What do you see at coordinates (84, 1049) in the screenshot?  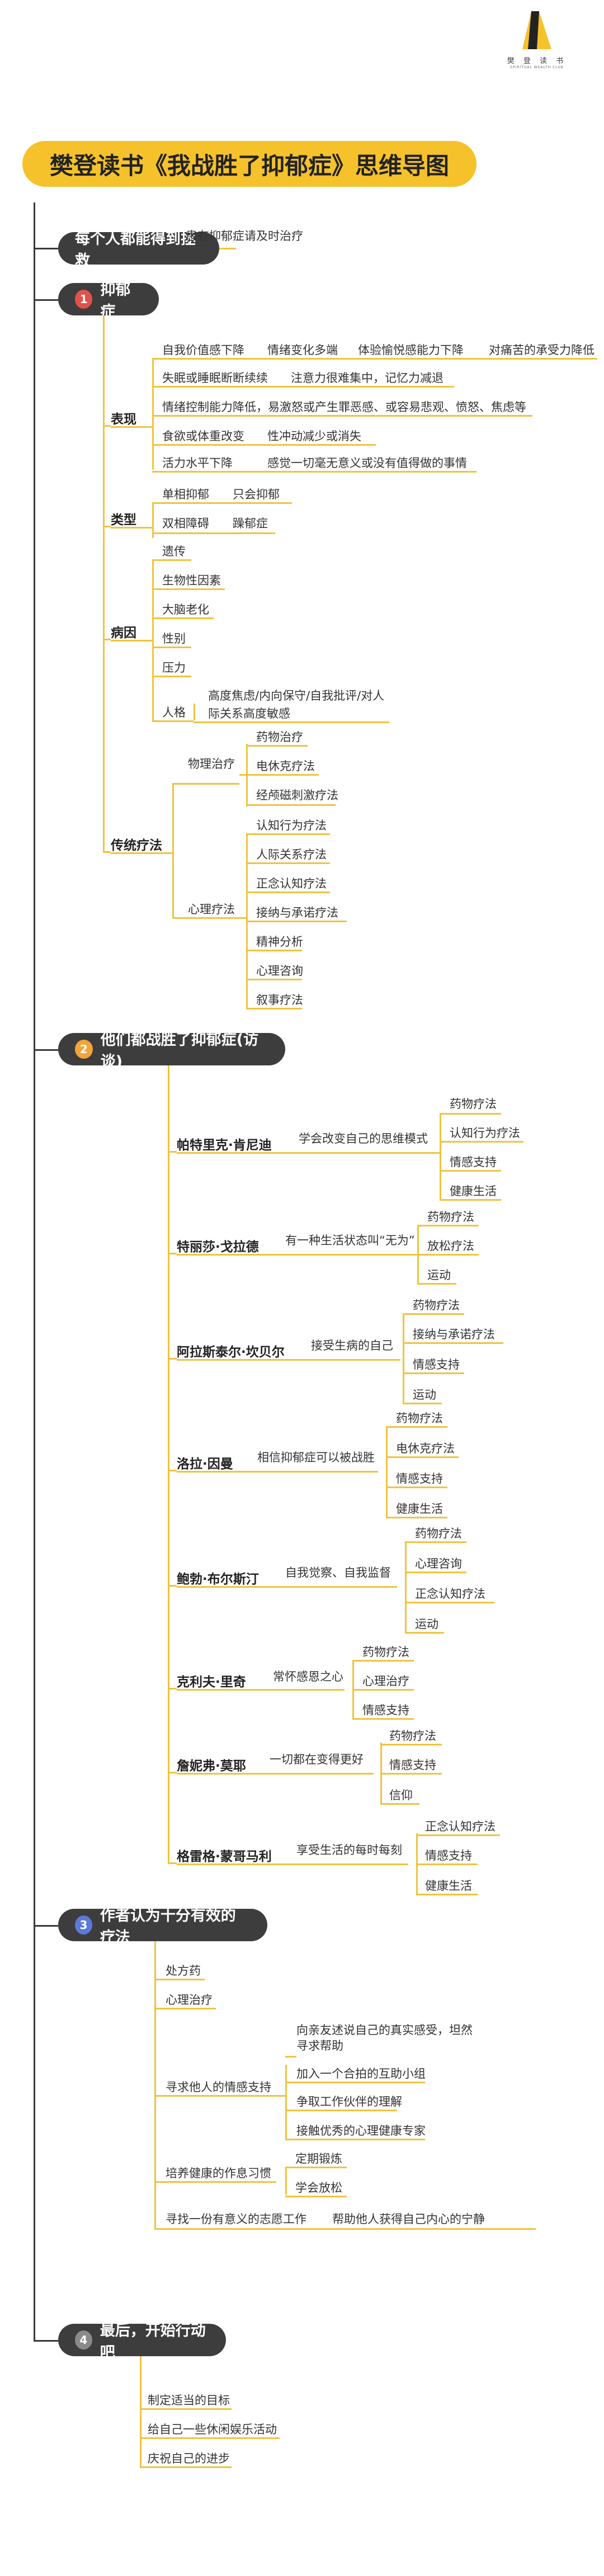 I see `section-2-number: 2` at bounding box center [84, 1049].